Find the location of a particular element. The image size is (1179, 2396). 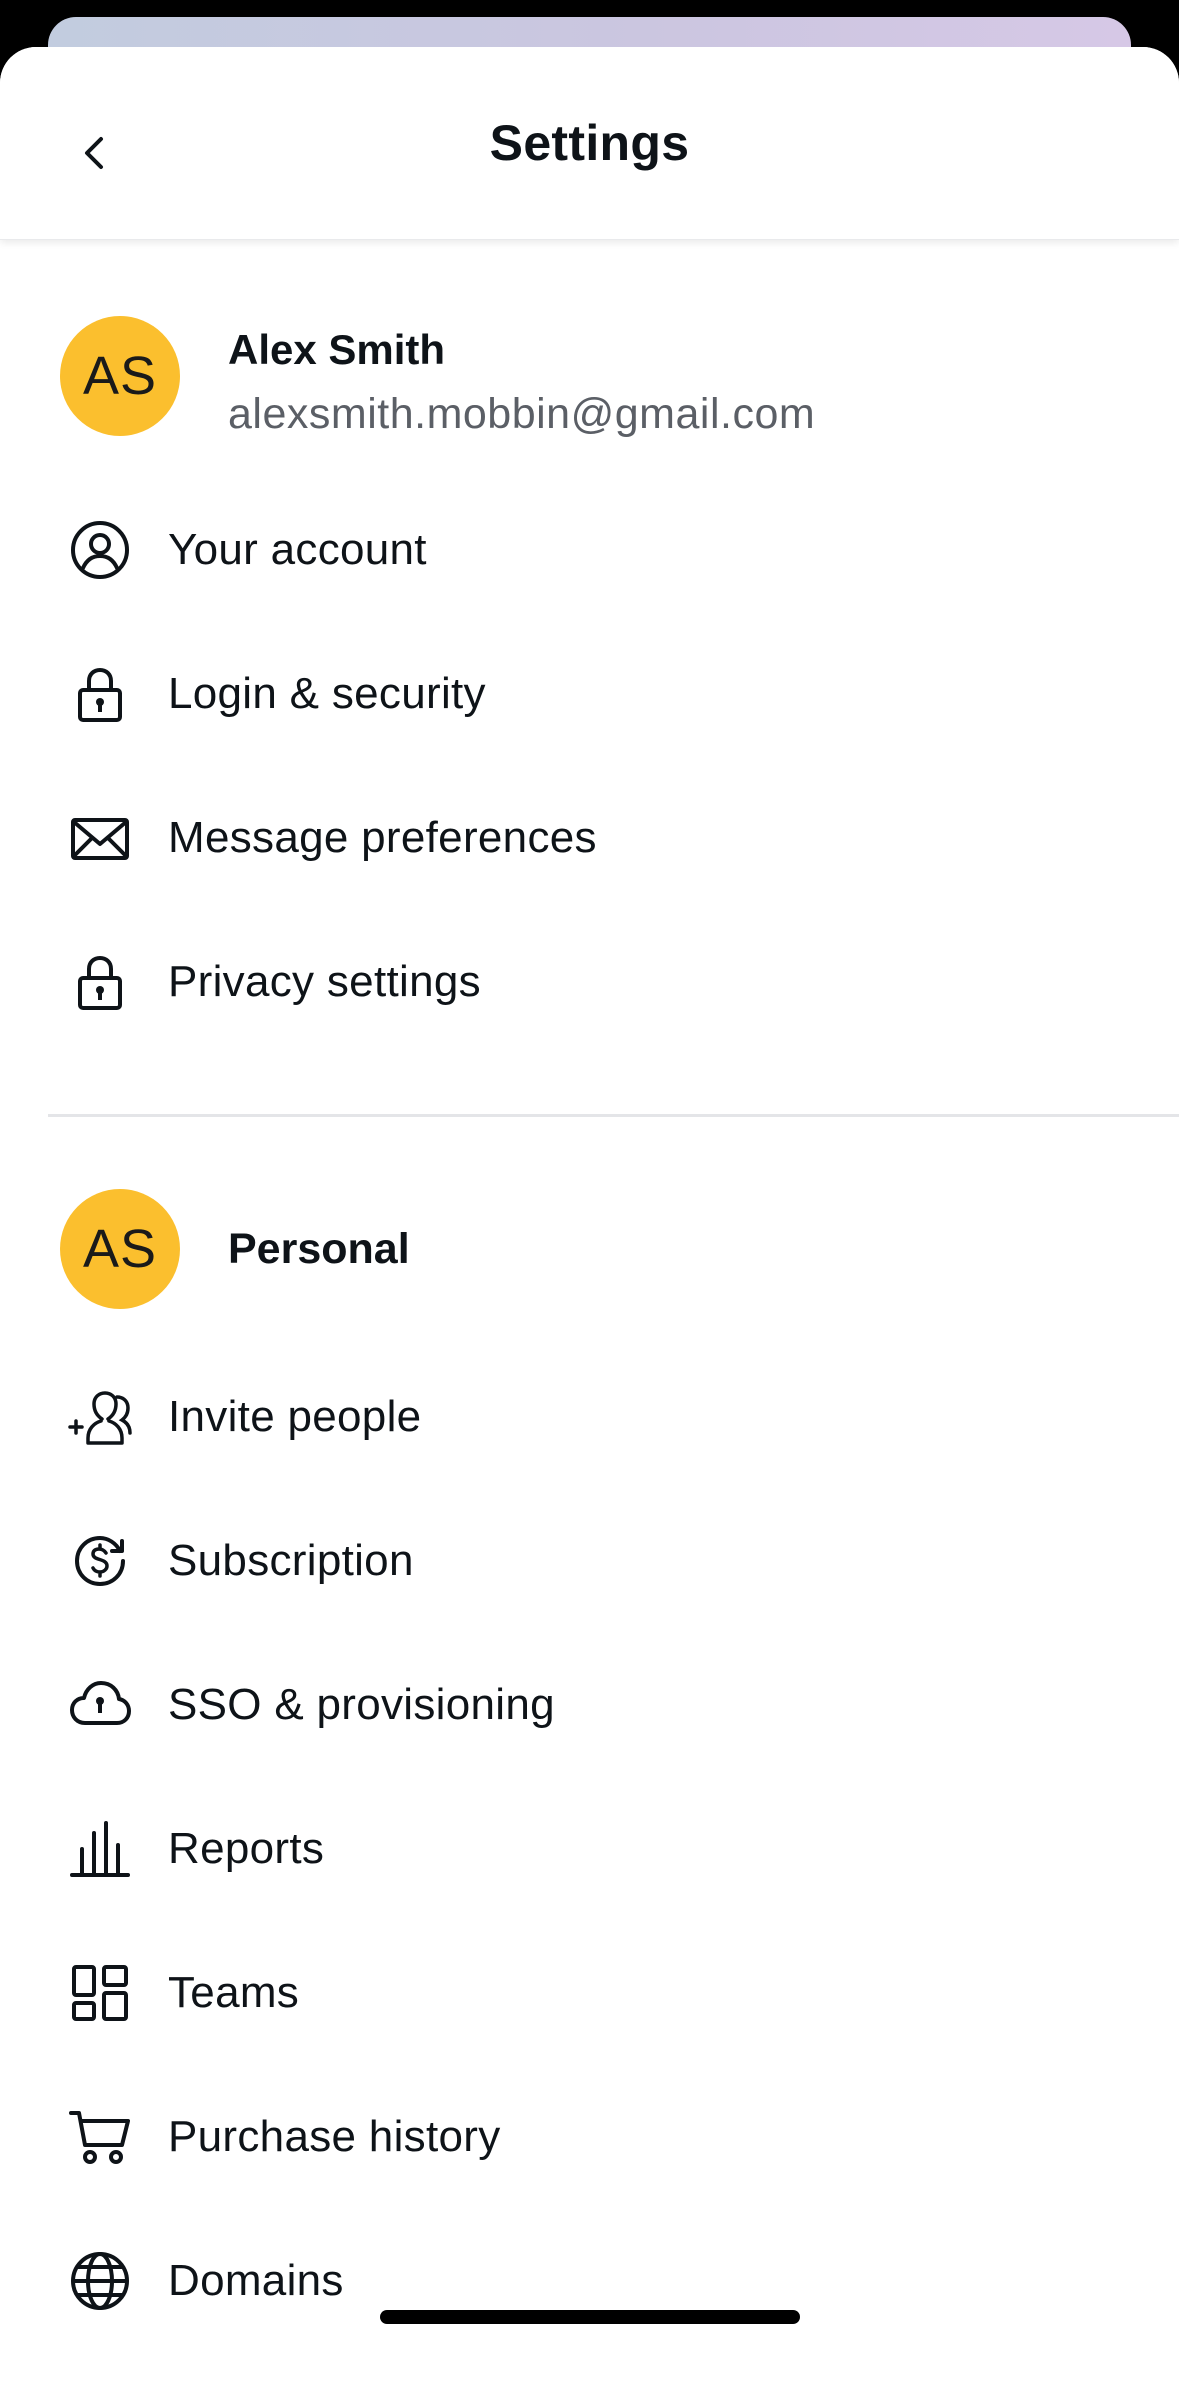

menu-item-privacy-settings: Privacy settings is located at coordinates (589, 982).